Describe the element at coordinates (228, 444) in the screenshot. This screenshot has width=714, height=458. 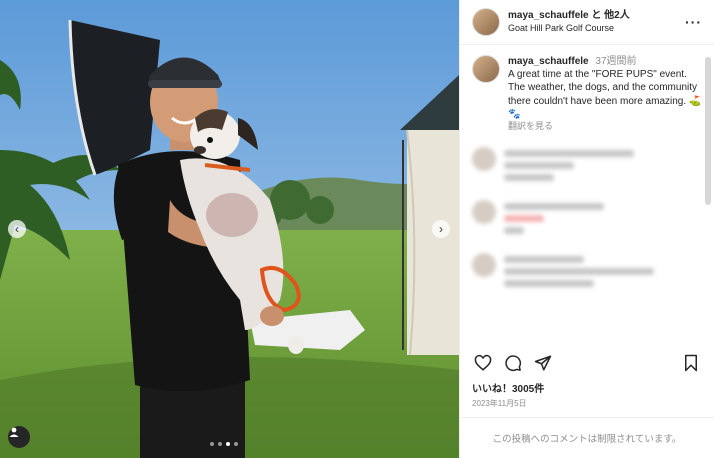
I see `carousel-dot-active` at that location.